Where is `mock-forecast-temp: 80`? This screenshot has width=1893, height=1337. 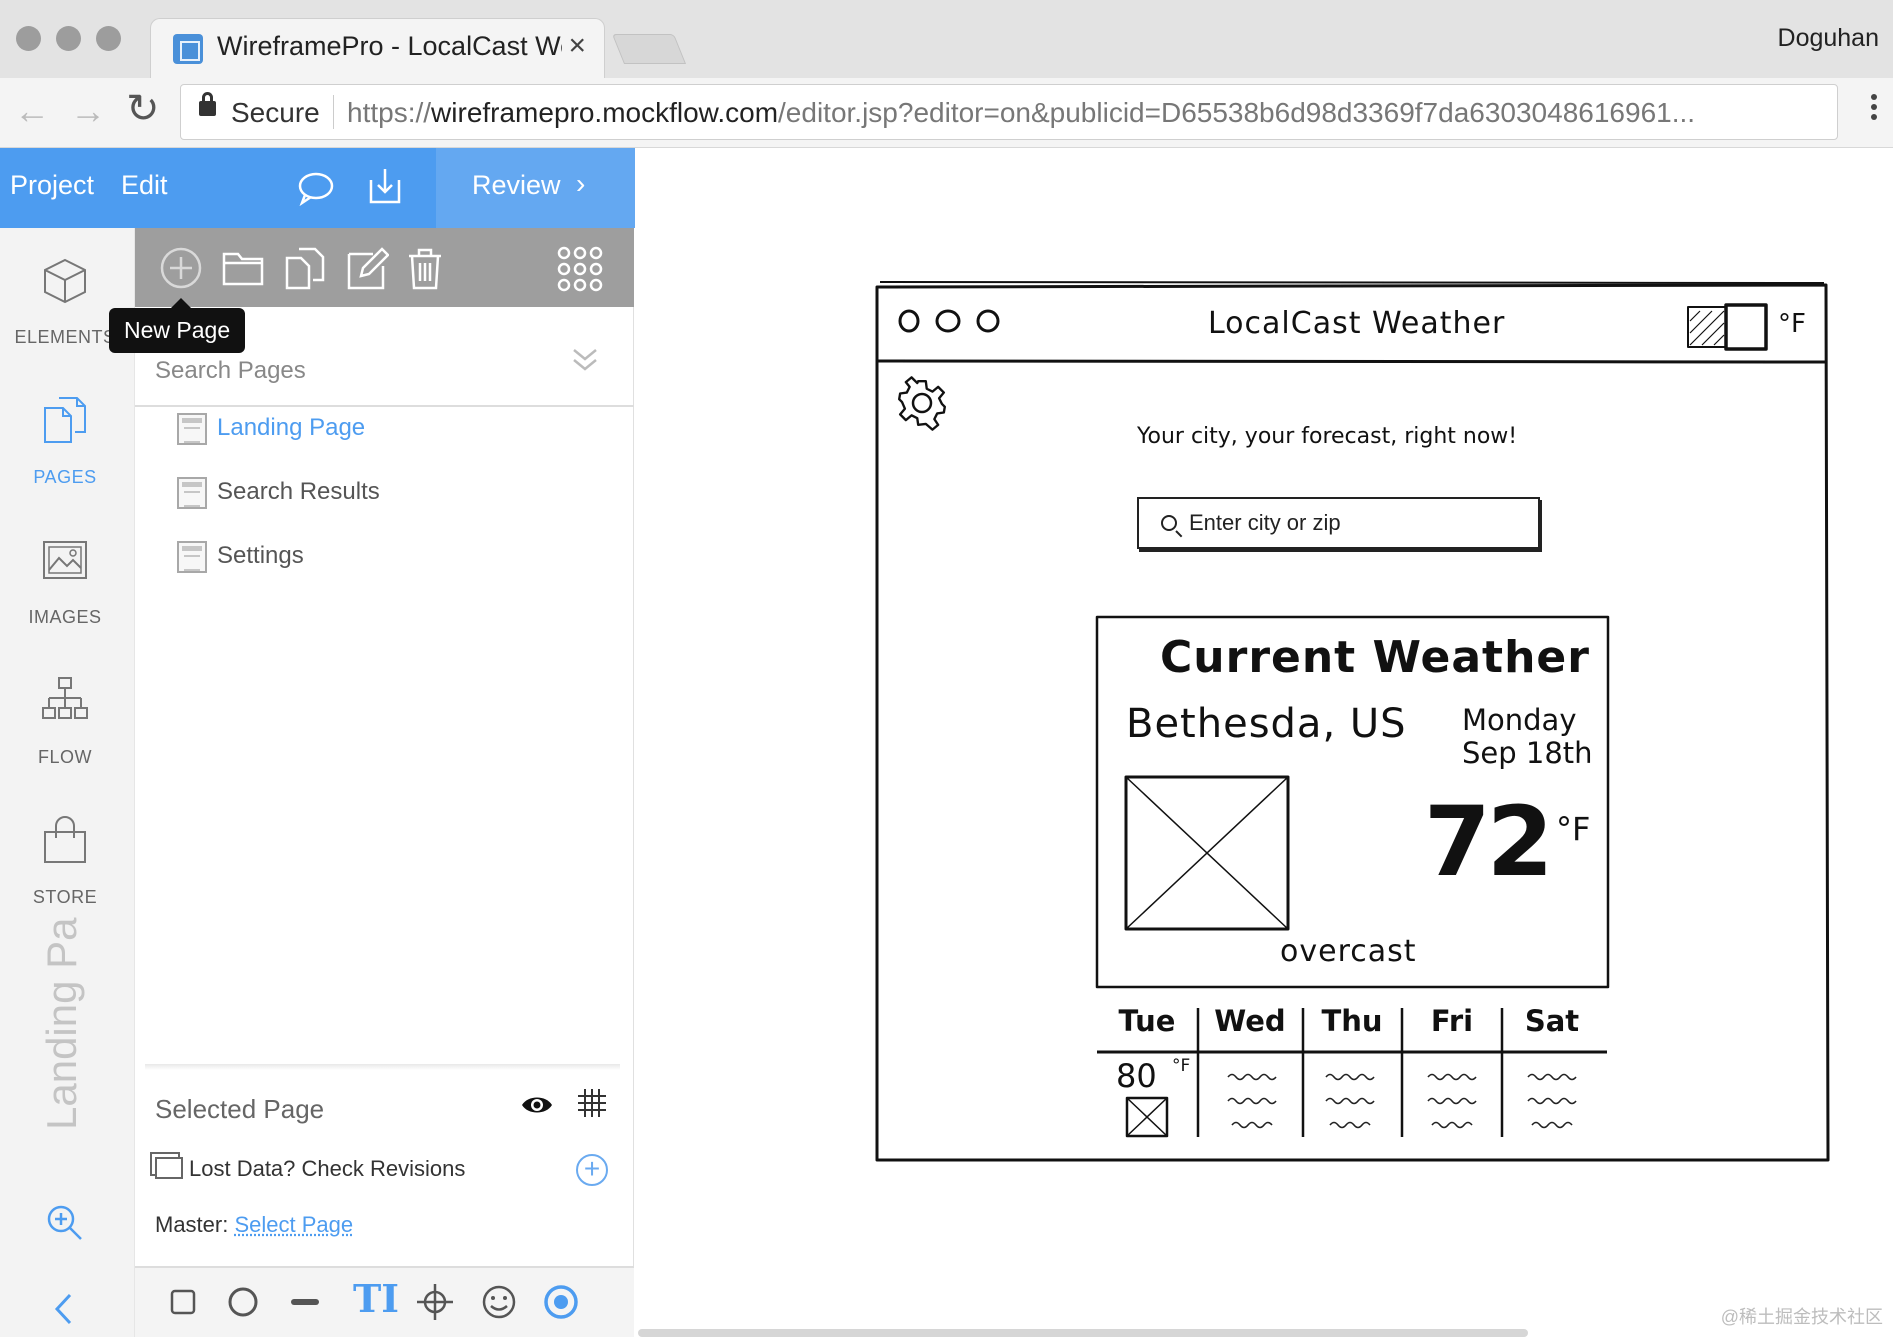
mock-forecast-temp: 80 is located at coordinates (1136, 1076).